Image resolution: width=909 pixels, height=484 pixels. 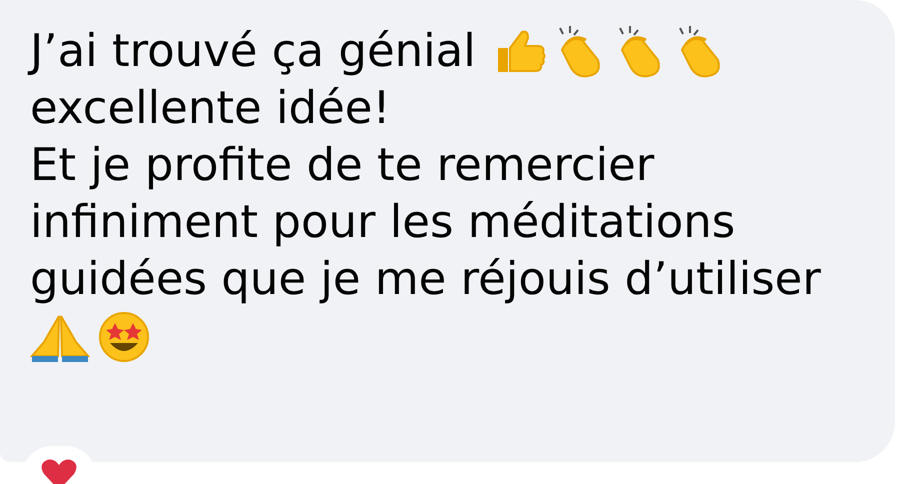 I want to click on message-text: J’ai trouvé ça génial, so click(x=253, y=50).